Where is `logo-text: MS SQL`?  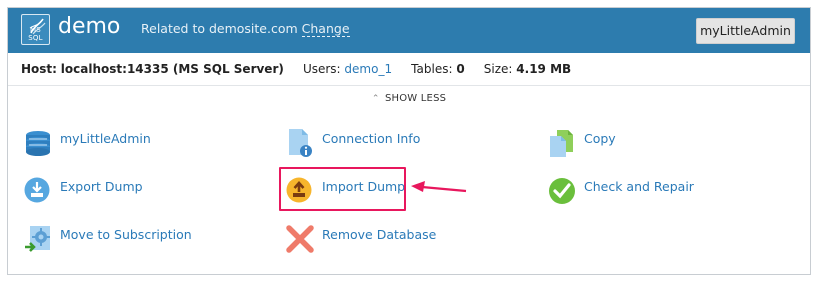 logo-text: MS SQL is located at coordinates (35, 34).